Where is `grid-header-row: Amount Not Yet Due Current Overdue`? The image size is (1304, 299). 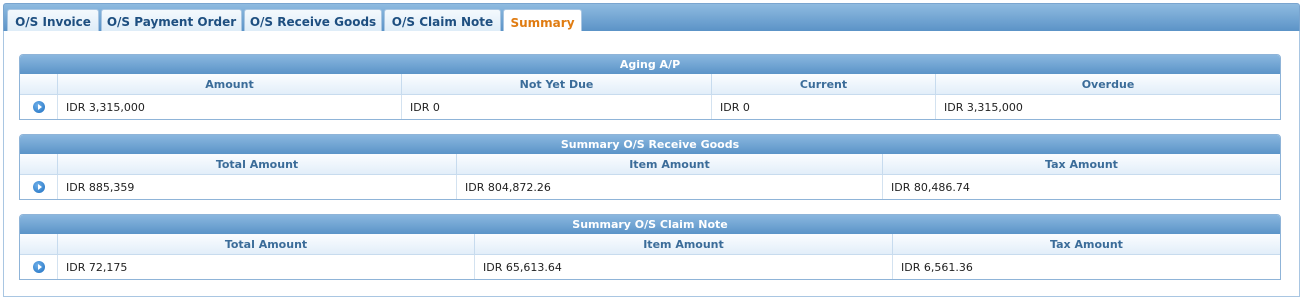 grid-header-row: Amount Not Yet Due Current Overdue is located at coordinates (650, 84).